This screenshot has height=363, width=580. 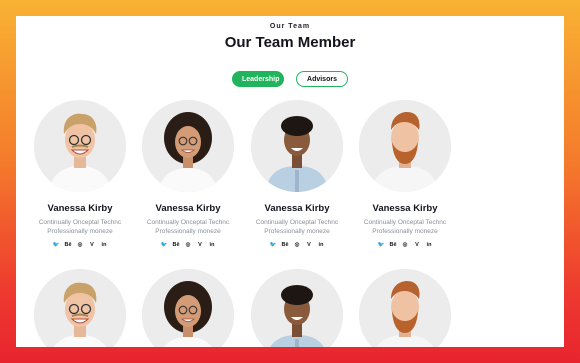 What do you see at coordinates (322, 79) in the screenshot?
I see `tab-advisors: Advisors` at bounding box center [322, 79].